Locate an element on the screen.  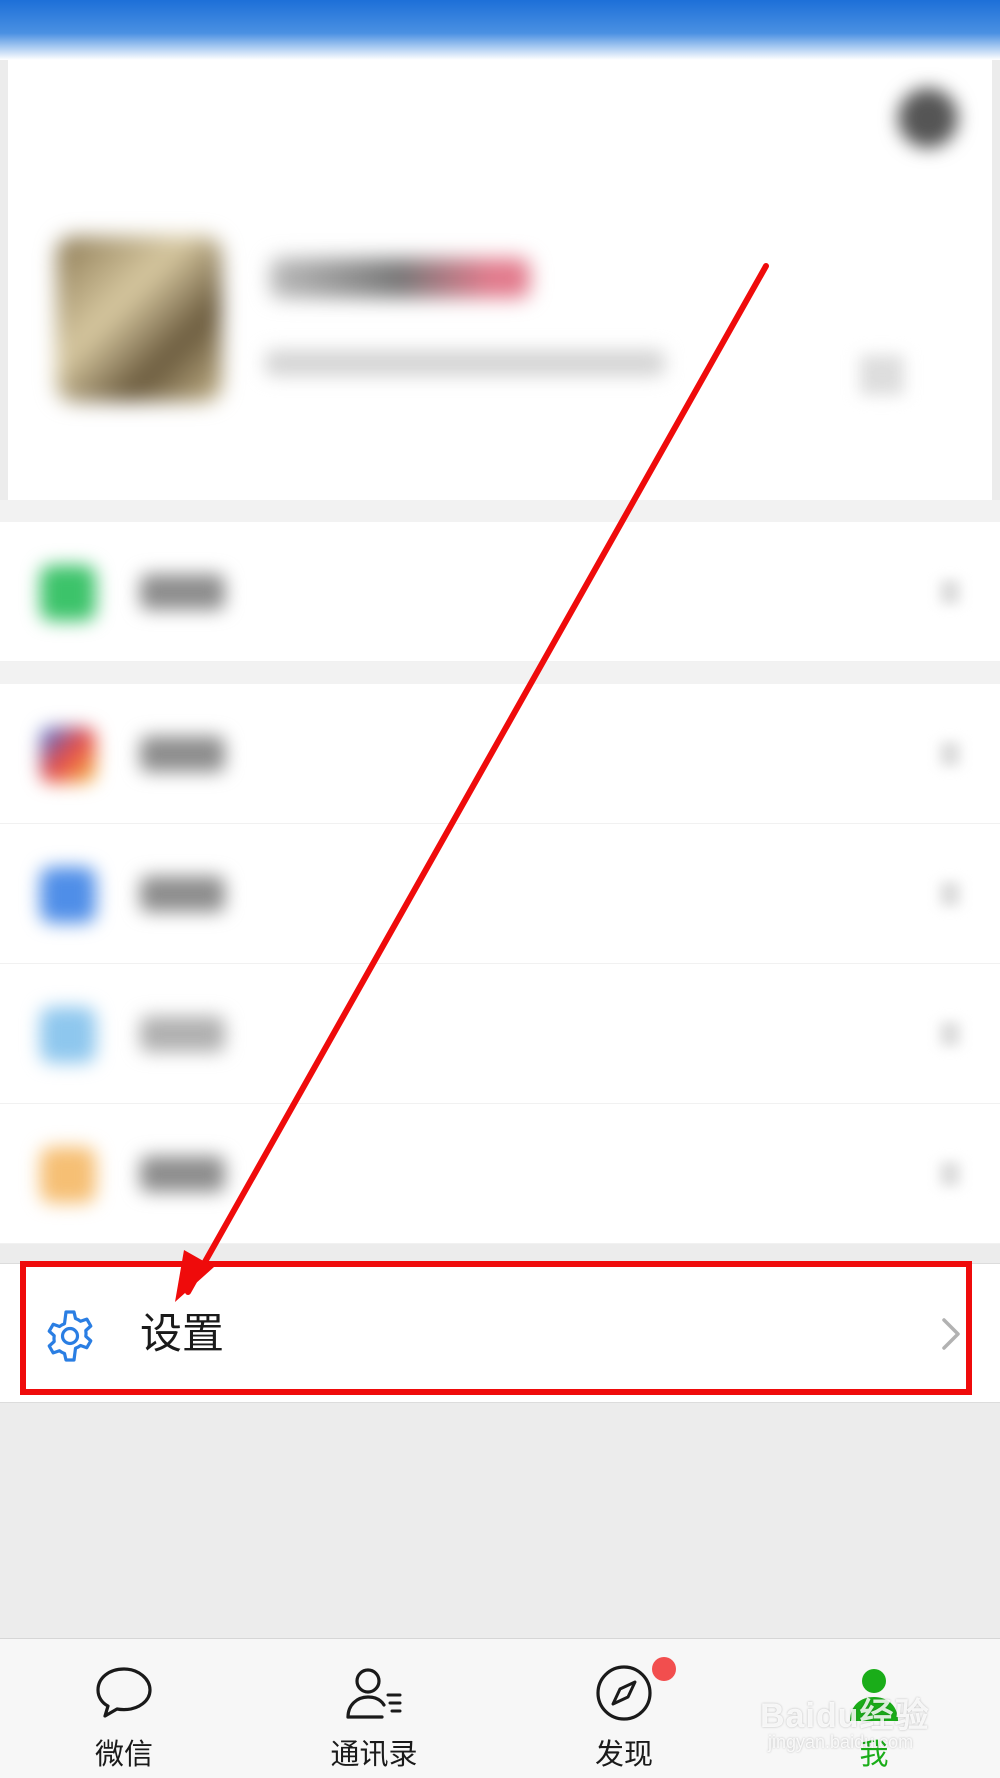
tab-chats: 微信 is located at coordinates (124, 1708).